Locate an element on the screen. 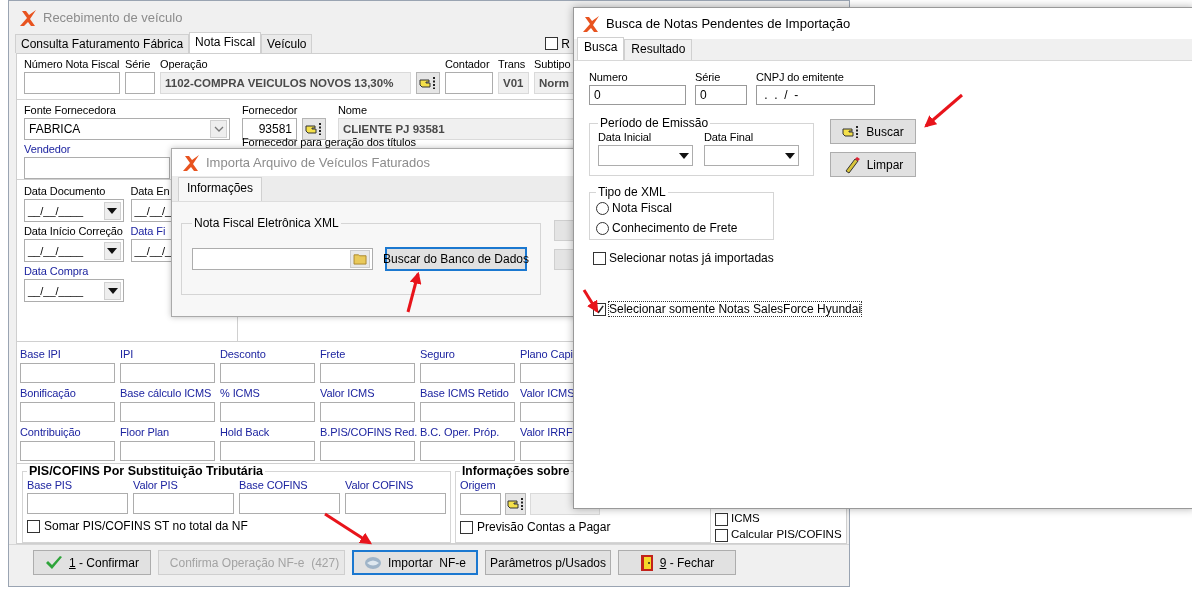  read-only-field: V01 is located at coordinates (513, 83).